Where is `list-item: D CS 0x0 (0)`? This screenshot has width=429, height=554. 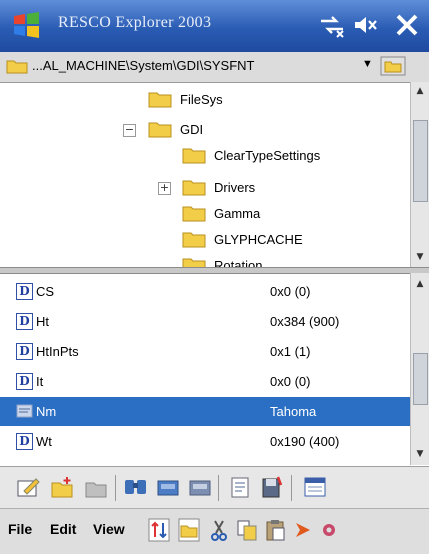
list-item: D CS 0x0 (0) is located at coordinates (205, 291).